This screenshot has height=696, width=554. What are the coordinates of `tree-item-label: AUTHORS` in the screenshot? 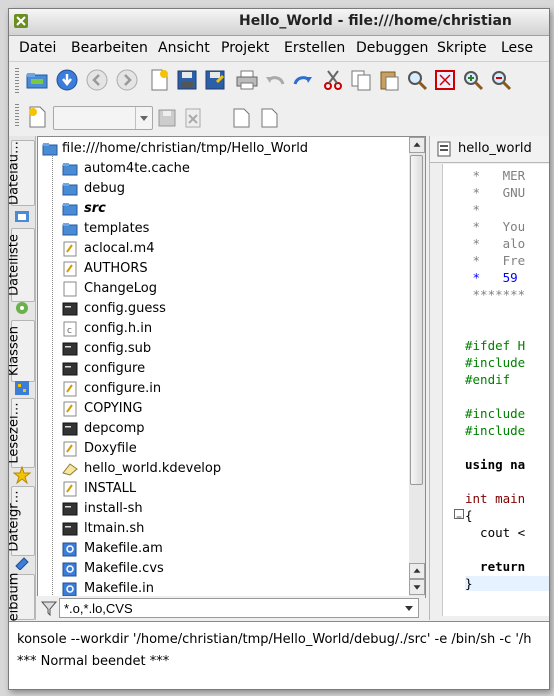 It's located at (116, 268).